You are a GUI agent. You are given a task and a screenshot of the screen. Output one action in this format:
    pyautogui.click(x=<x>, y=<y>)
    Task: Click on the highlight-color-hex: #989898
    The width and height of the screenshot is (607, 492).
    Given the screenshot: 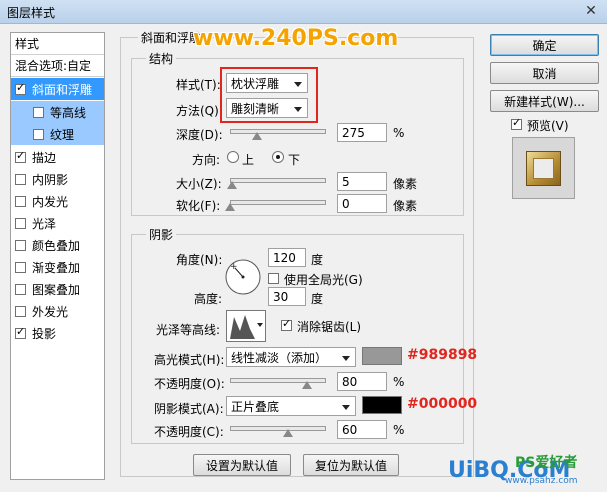 What is the action you would take?
    pyautogui.click(x=442, y=355)
    